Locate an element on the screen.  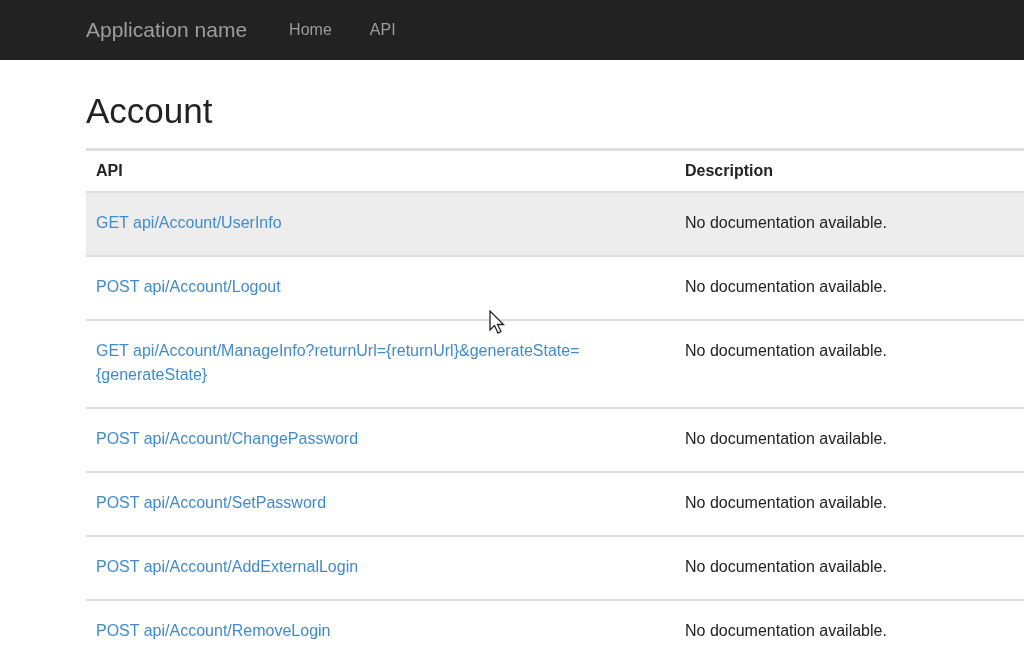
column-header: API is located at coordinates (109, 171).